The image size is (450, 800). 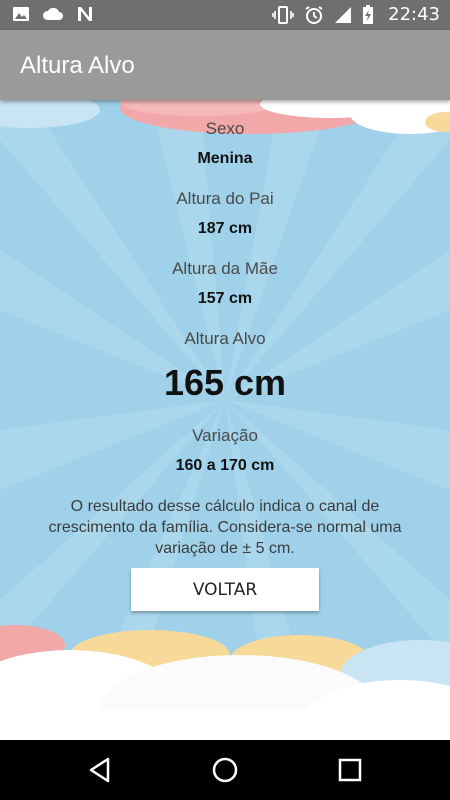 What do you see at coordinates (225, 158) in the screenshot?
I see `sex-value: Menina` at bounding box center [225, 158].